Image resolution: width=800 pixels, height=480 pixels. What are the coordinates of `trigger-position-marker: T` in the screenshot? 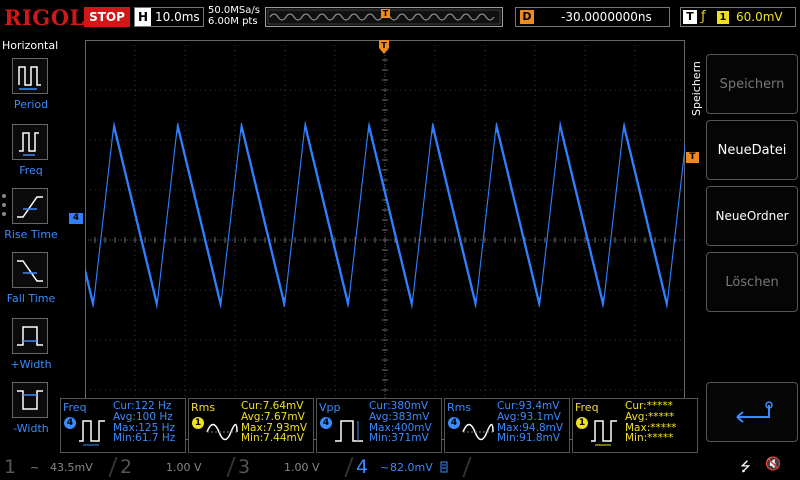 It's located at (384, 47).